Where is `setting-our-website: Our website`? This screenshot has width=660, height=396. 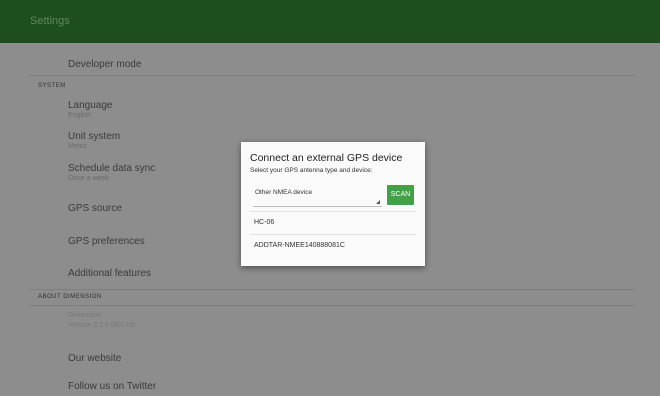 setting-our-website: Our website is located at coordinates (330, 358).